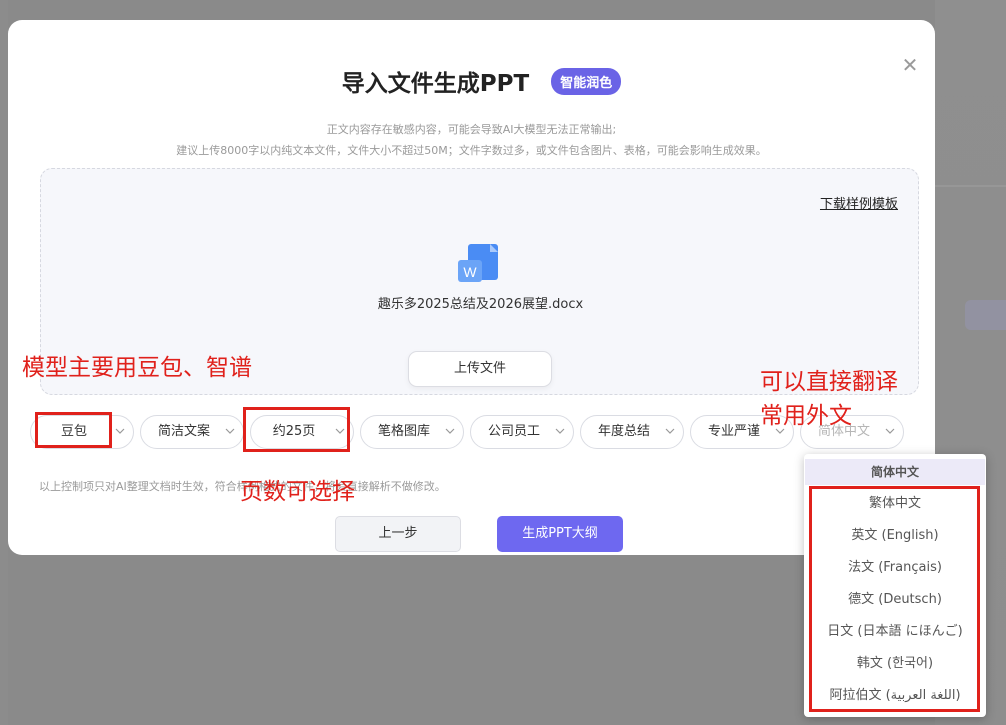 The image size is (1006, 725). Describe the element at coordinates (970, 186) in the screenshot. I see `backdrop-line` at that location.